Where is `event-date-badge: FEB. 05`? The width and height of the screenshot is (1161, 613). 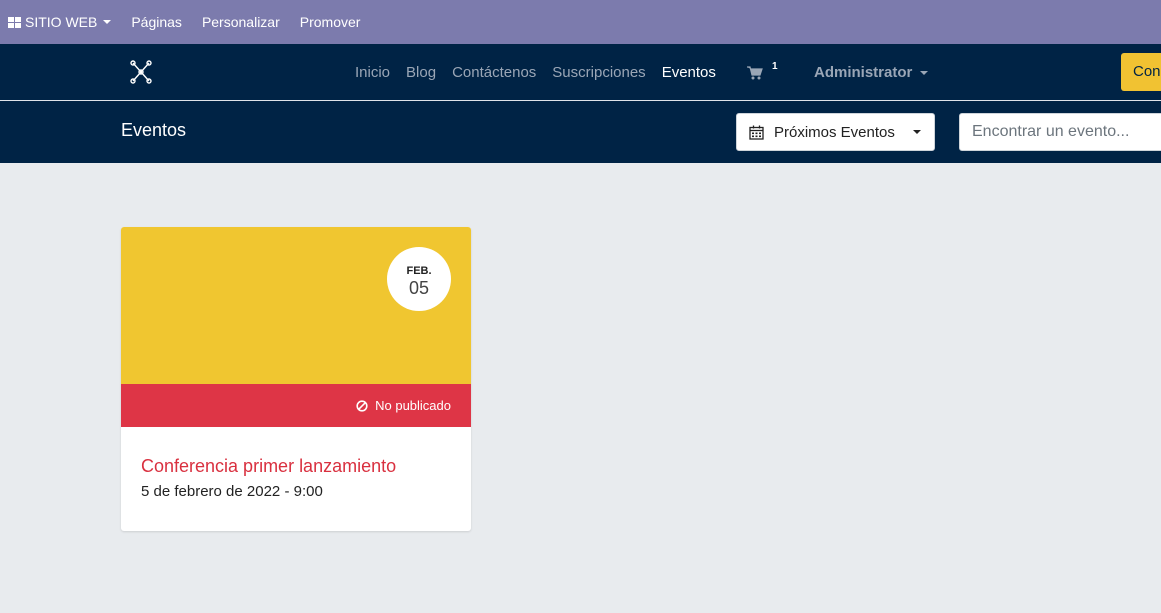 event-date-badge: FEB. 05 is located at coordinates (419, 279).